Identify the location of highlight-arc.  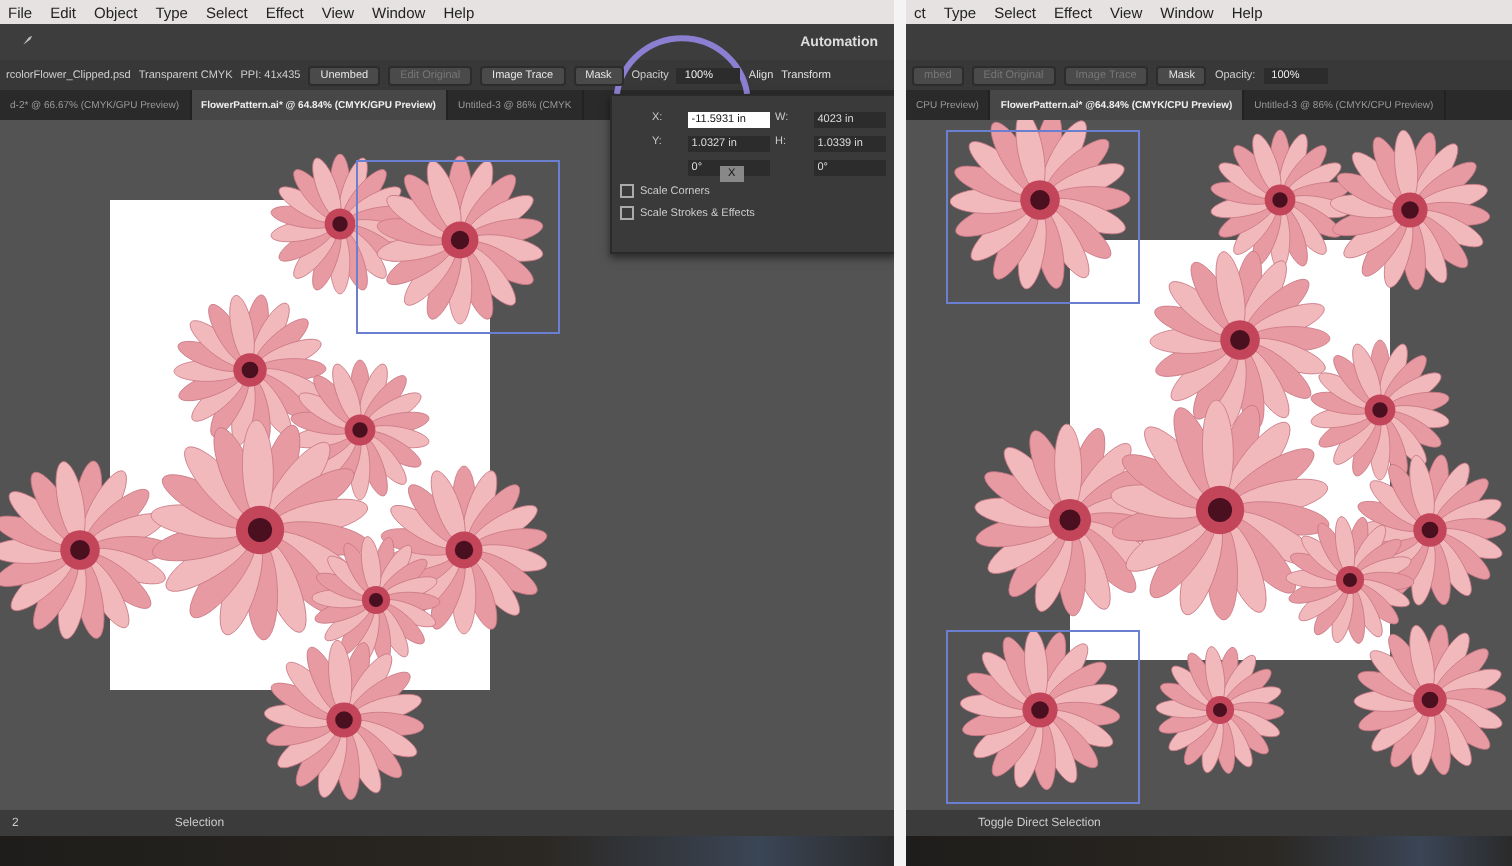
(682, 64).